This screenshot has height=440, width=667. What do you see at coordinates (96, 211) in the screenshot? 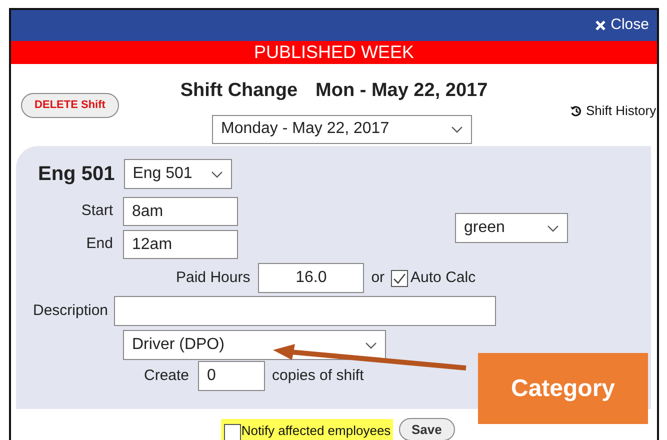
I see `start-label: Start` at bounding box center [96, 211].